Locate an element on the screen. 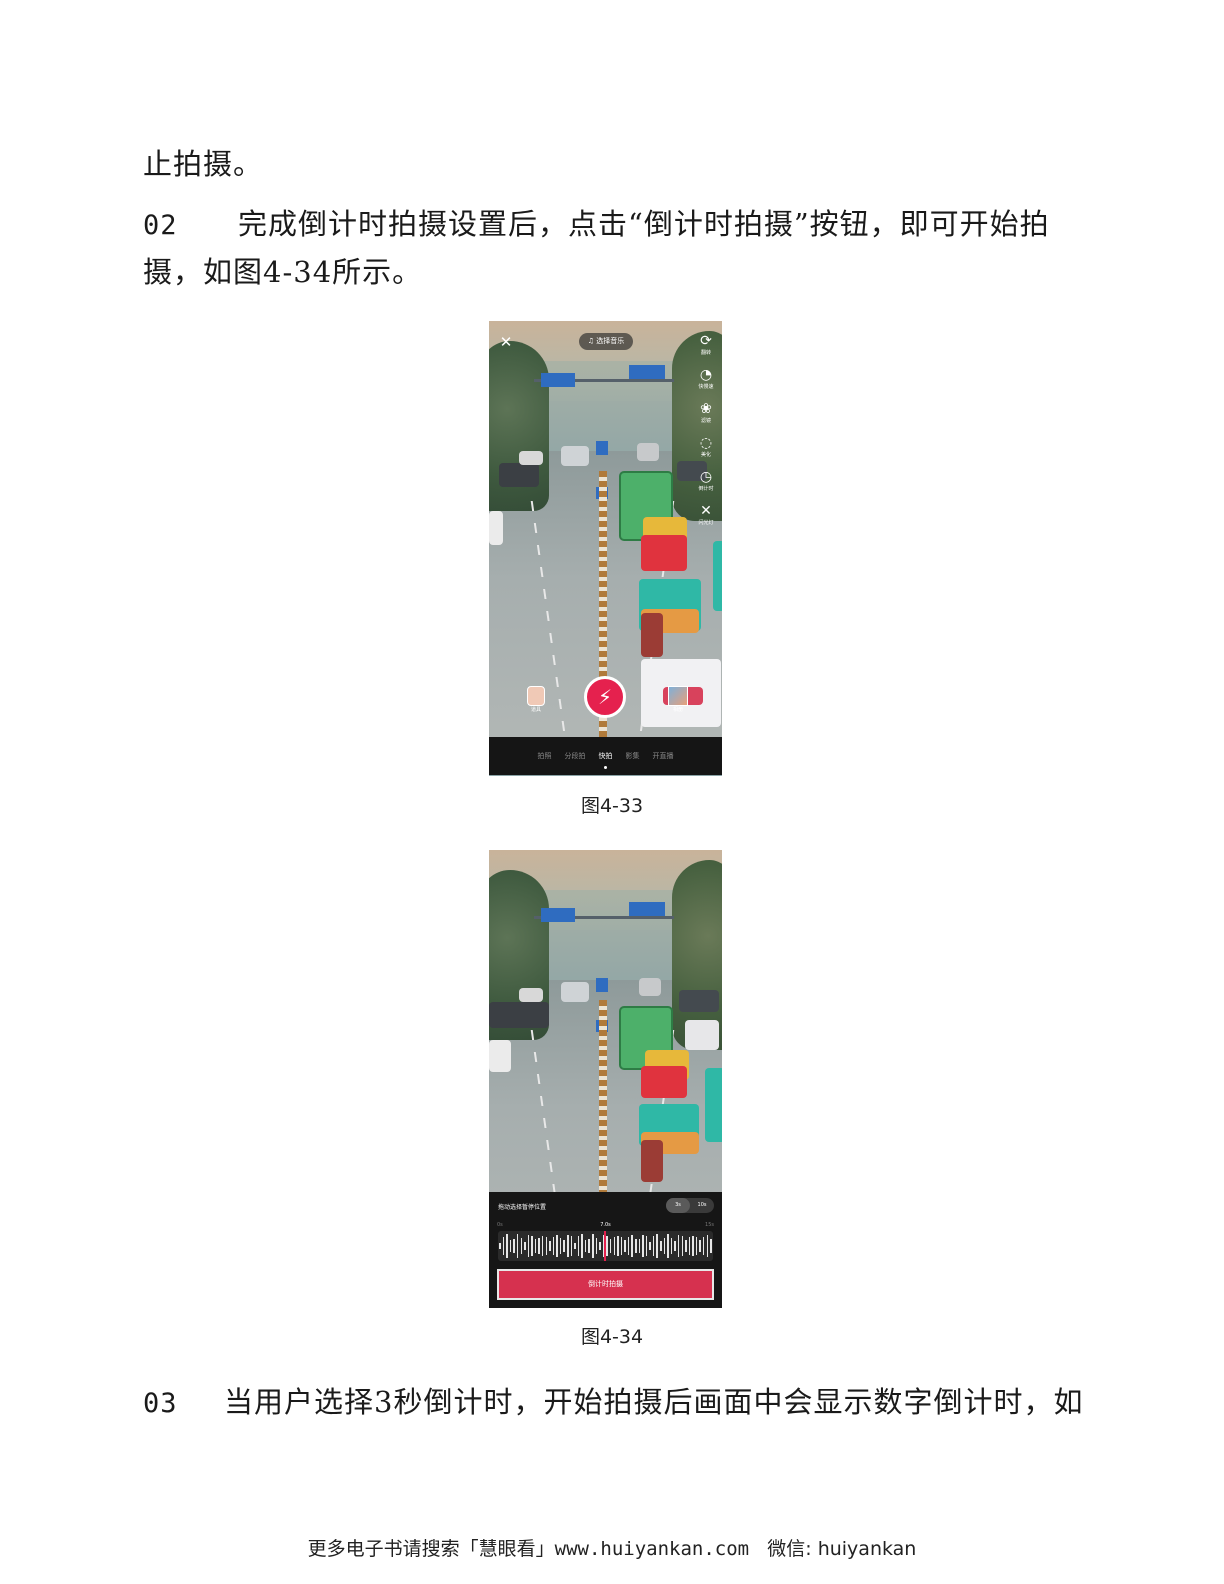  mode-segment: 分段拍 is located at coordinates (575, 756).